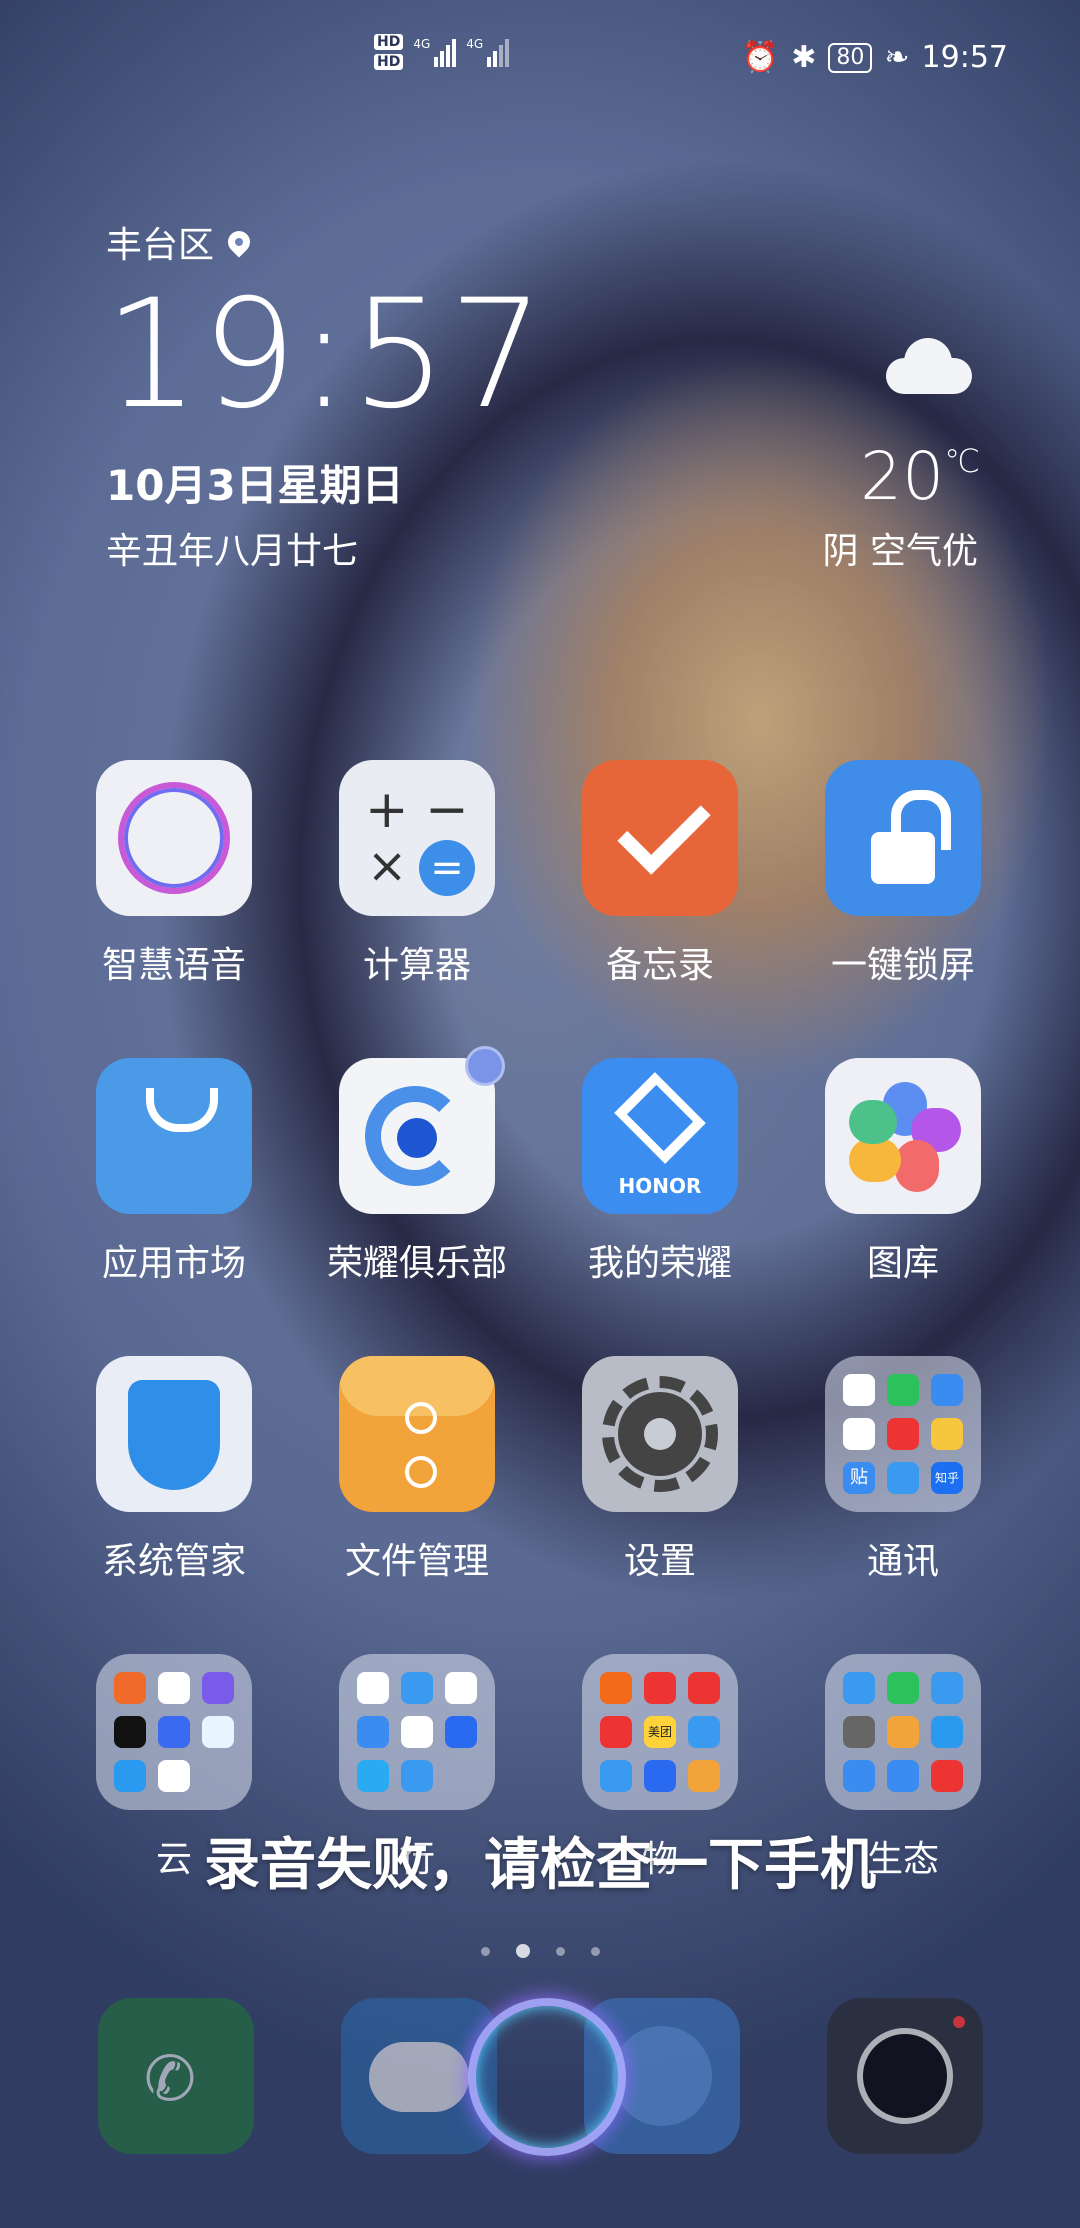 Image resolution: width=1080 pixels, height=2228 pixels. I want to click on folder-icon: 贴 知乎, so click(903, 1434).